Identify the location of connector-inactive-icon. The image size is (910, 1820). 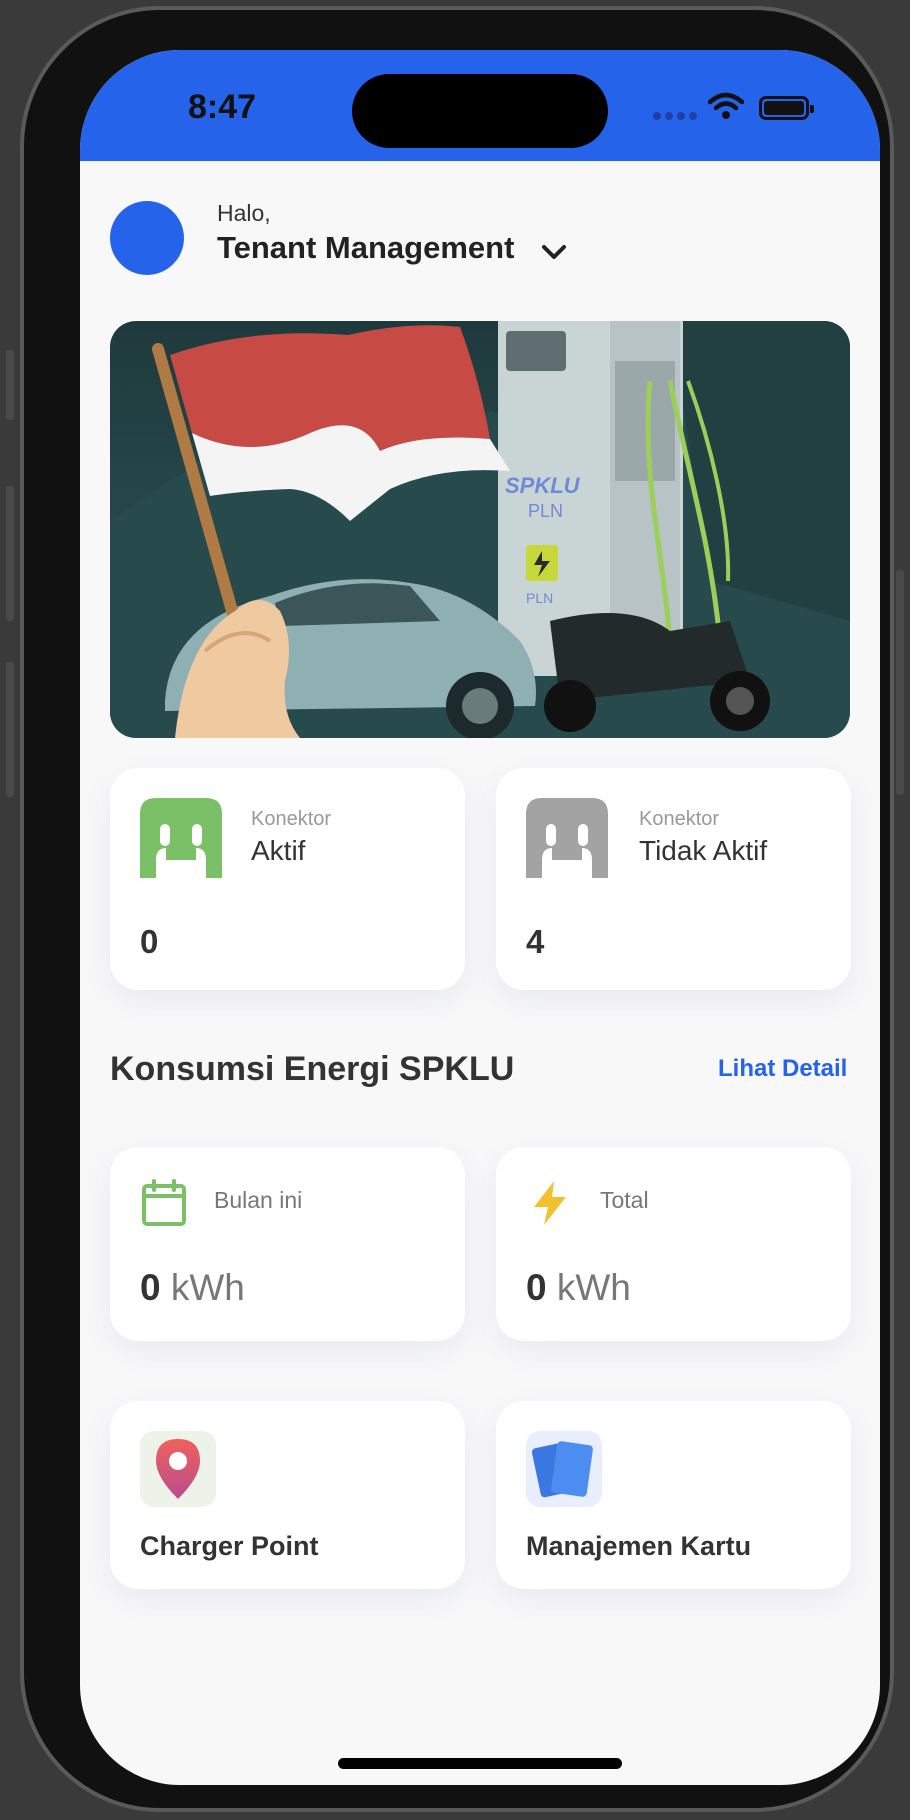
(567, 838).